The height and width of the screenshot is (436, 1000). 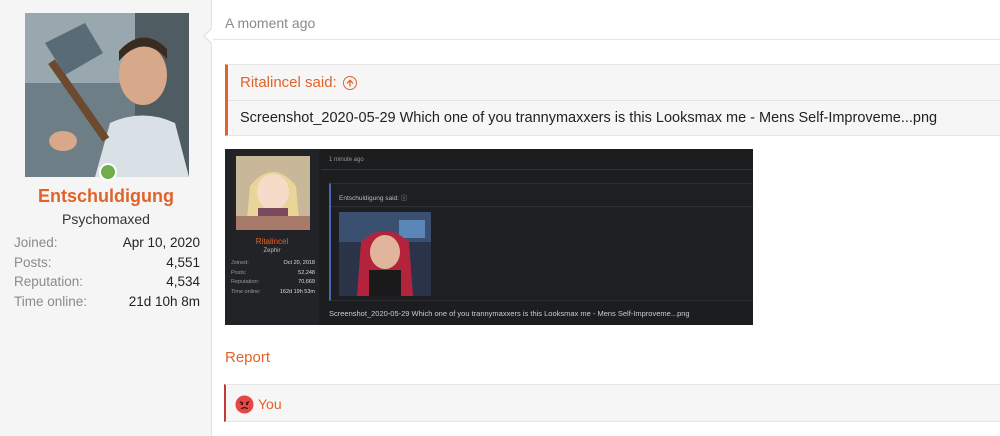 What do you see at coordinates (164, 301) in the screenshot?
I see `stat-value: 21d 10h 8m` at bounding box center [164, 301].